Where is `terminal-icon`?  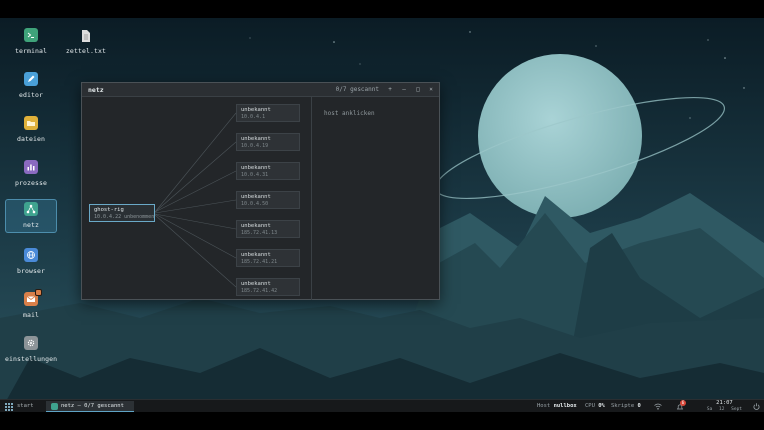 terminal-icon is located at coordinates (31, 35).